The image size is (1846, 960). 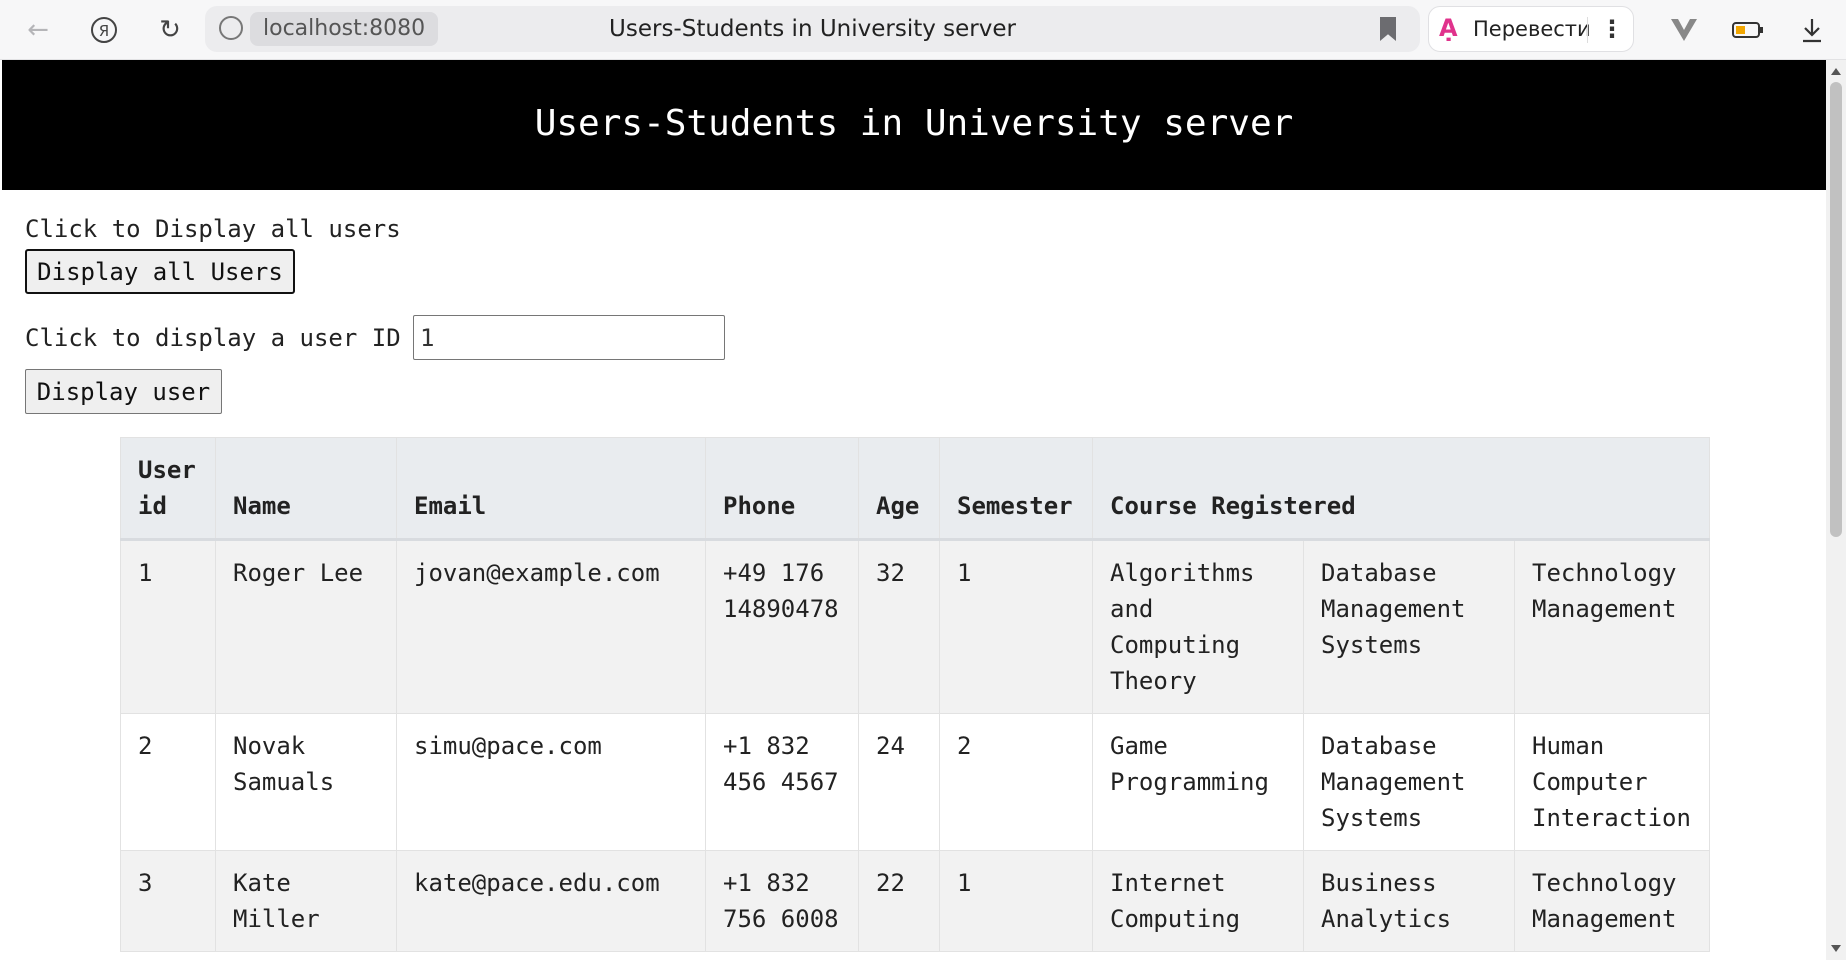 What do you see at coordinates (306, 626) in the screenshot?
I see `cell-name: Roger Lee` at bounding box center [306, 626].